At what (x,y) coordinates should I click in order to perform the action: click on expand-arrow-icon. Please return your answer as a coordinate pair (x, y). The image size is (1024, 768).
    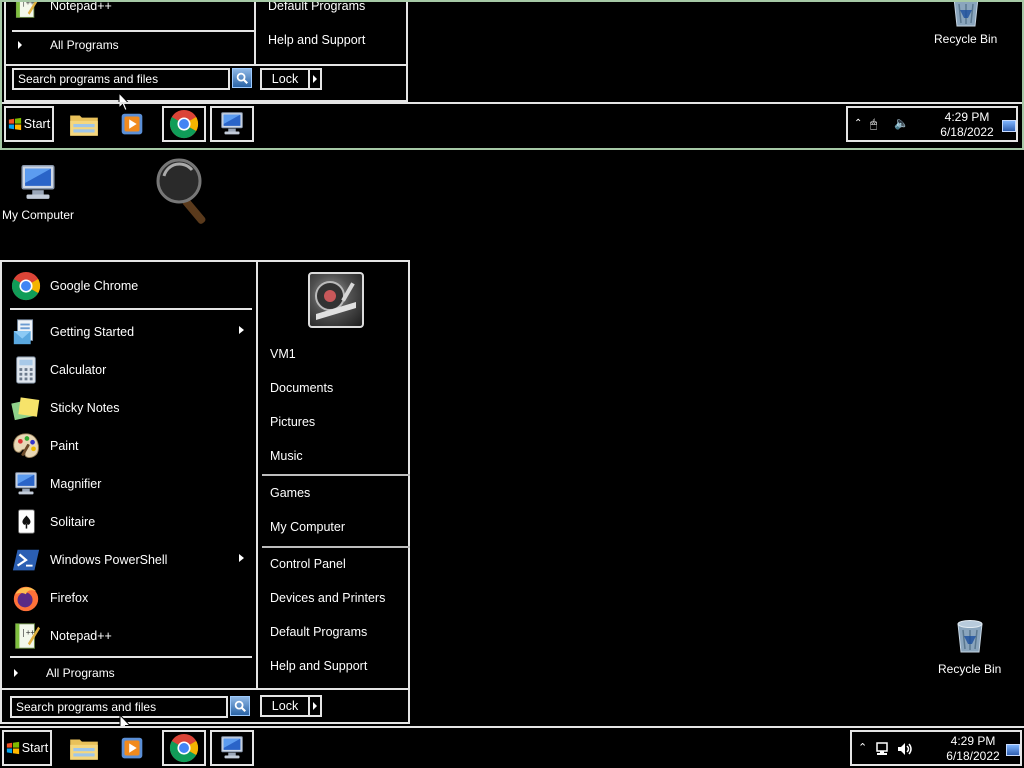
    Looking at the image, I should click on (16, 673).